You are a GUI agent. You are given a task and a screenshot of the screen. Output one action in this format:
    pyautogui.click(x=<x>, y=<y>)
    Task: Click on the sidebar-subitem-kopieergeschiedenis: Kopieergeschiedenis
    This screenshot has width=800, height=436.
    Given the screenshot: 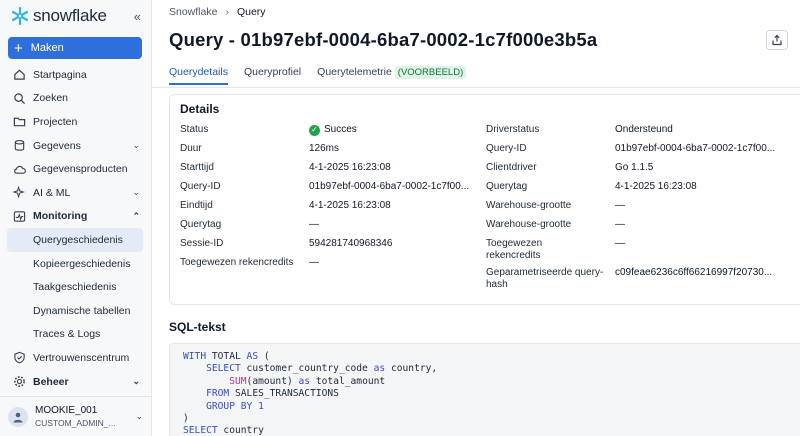 What is the action you would take?
    pyautogui.click(x=76, y=264)
    